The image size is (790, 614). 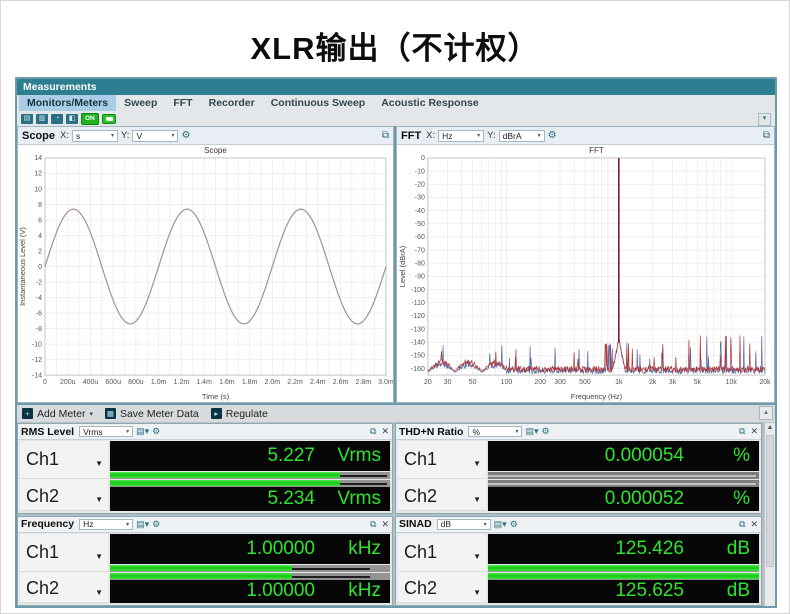 I want to click on play-icon: ▸, so click(x=216, y=413).